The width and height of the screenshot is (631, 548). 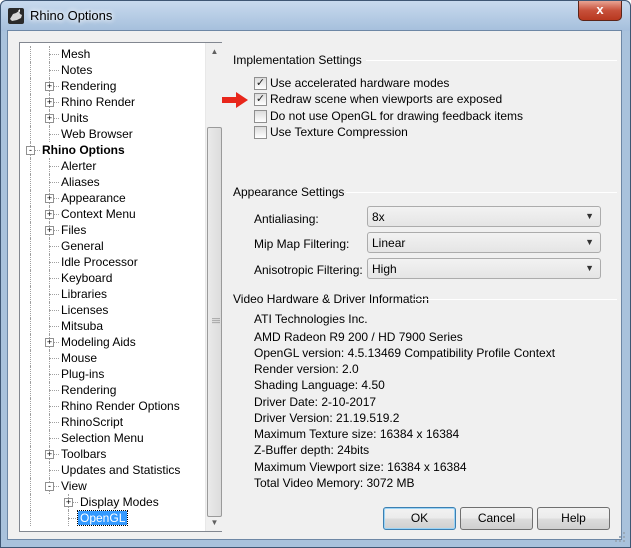 What do you see at coordinates (112, 294) in the screenshot?
I see `tree-item: Libraries` at bounding box center [112, 294].